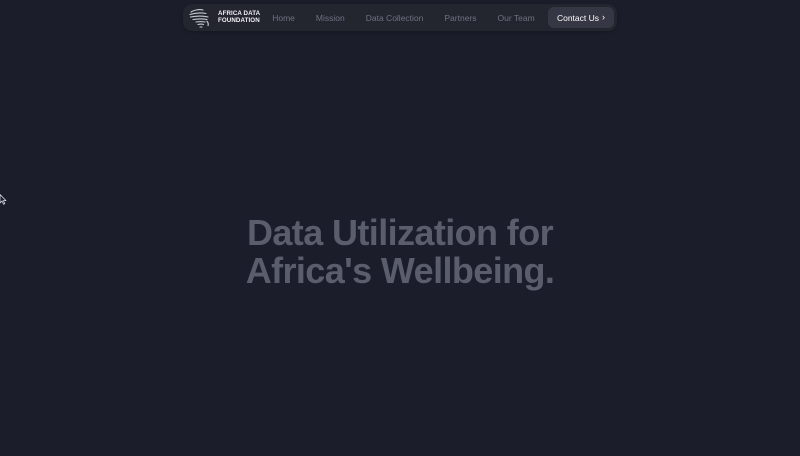 The image size is (800, 456). What do you see at coordinates (460, 18) in the screenshot?
I see `nav-link-partners: Partners` at bounding box center [460, 18].